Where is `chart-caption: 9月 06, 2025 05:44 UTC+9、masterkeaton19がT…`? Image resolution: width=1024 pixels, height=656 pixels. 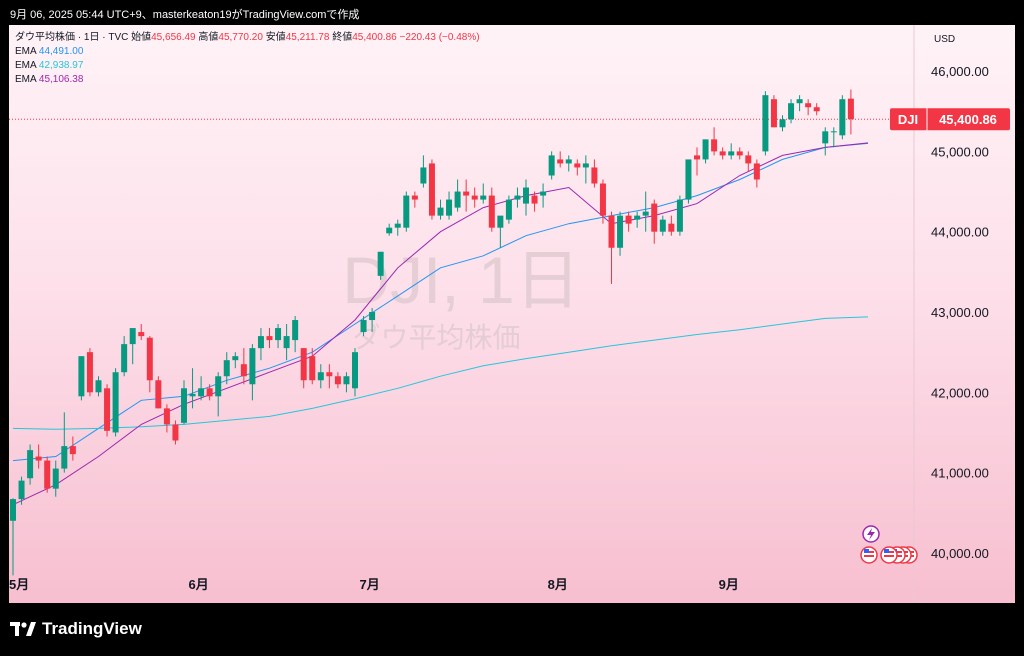
chart-caption: 9月 06, 2025 05:44 UTC+9、masterkeaton19がT… is located at coordinates (185, 15).